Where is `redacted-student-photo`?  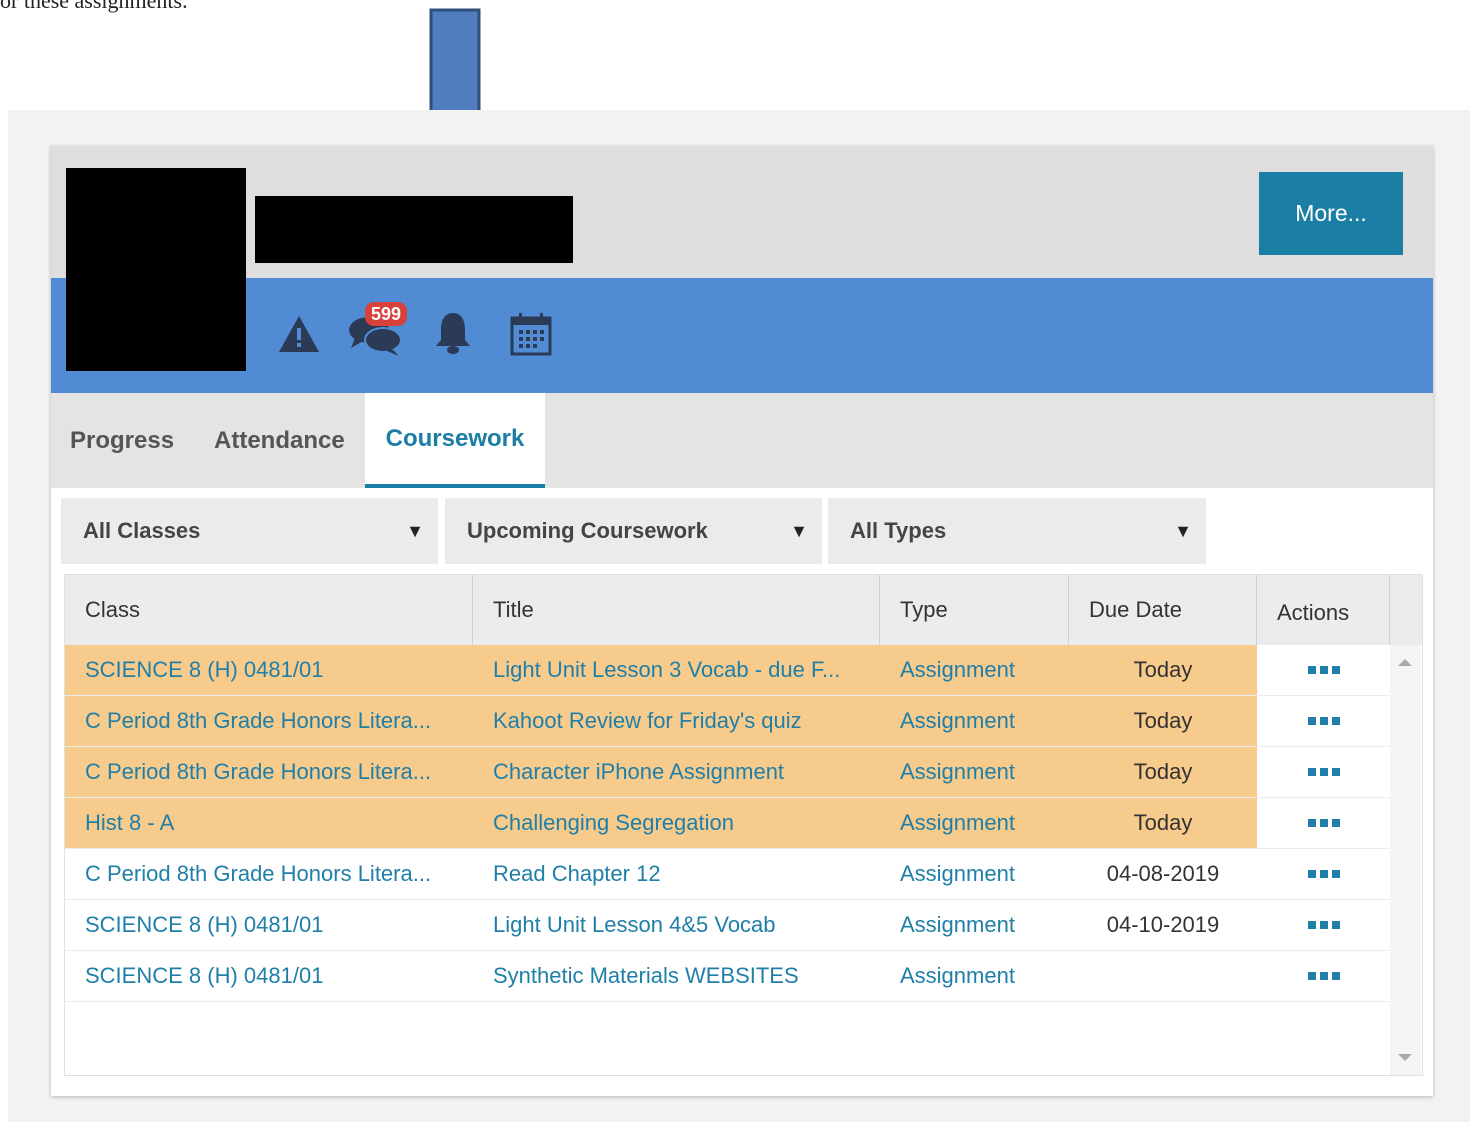
redacted-student-photo is located at coordinates (156, 269).